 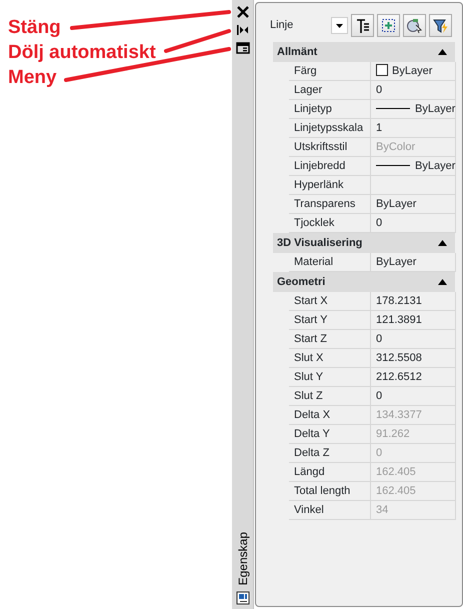 What do you see at coordinates (242, 558) in the screenshot?
I see `panel-title: Egenskap` at bounding box center [242, 558].